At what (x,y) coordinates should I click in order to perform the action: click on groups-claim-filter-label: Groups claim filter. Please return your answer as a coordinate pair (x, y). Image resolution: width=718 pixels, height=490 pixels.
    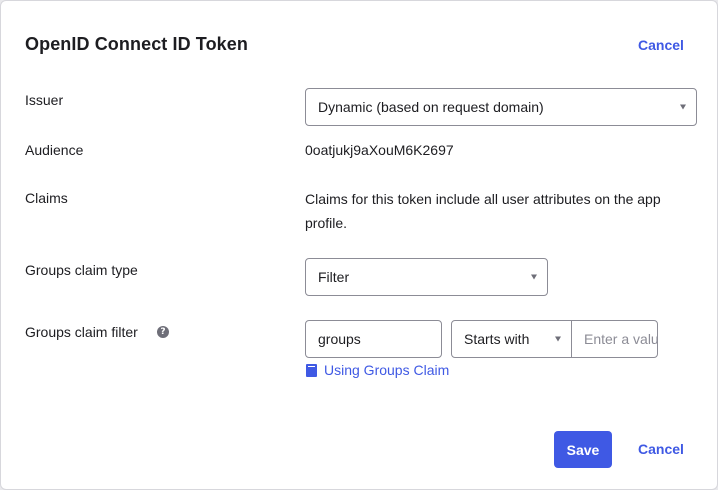
    Looking at the image, I should click on (81, 332).